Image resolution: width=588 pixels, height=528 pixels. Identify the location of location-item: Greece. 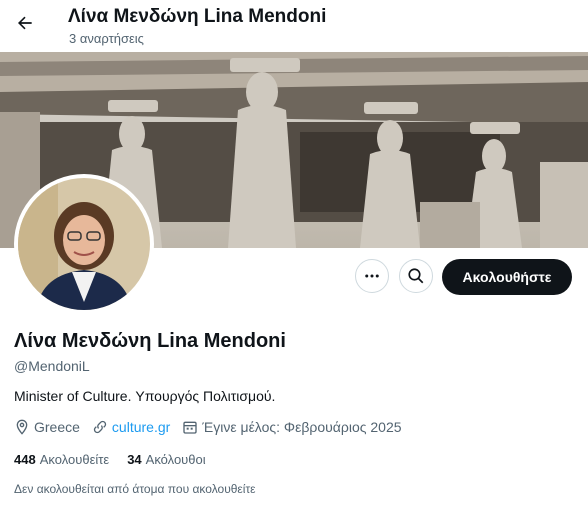
(47, 427).